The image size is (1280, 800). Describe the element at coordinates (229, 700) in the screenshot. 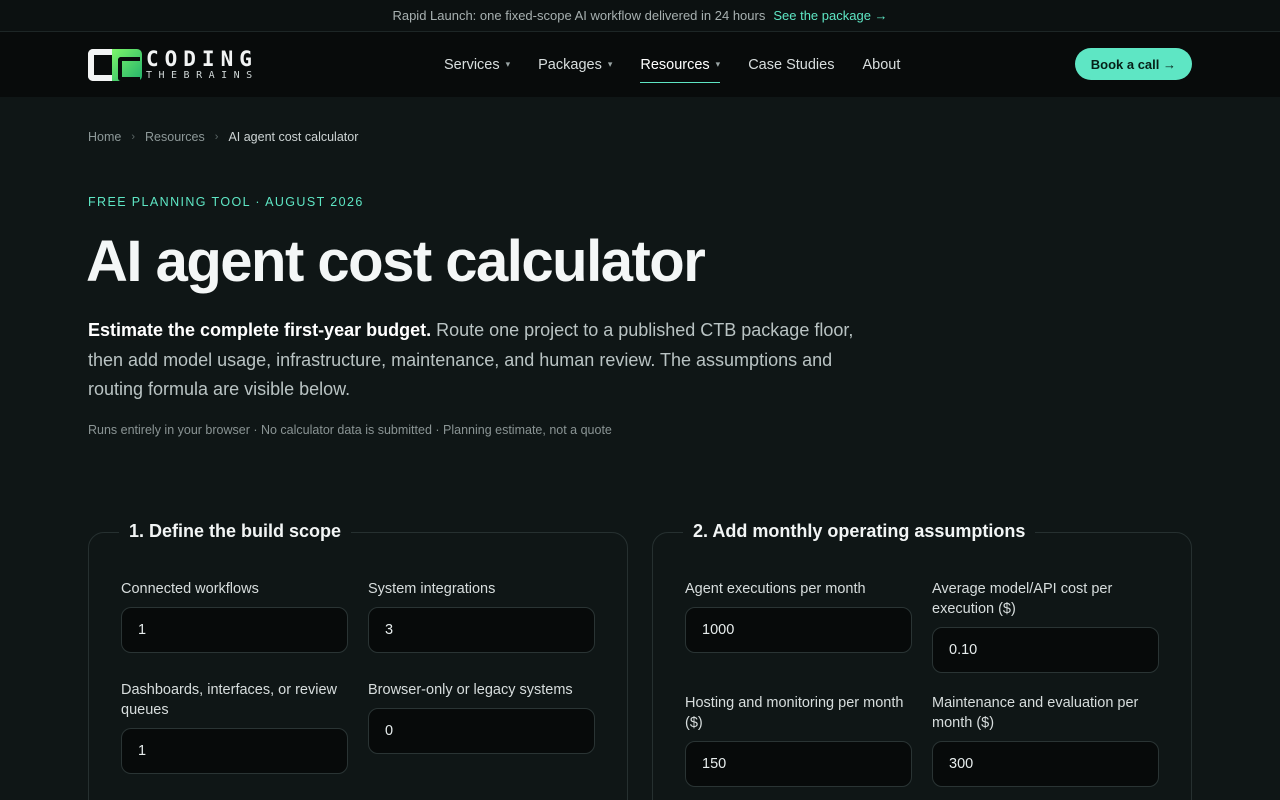

I see `field-label: Dashboards, interfaces, or review queues` at that location.